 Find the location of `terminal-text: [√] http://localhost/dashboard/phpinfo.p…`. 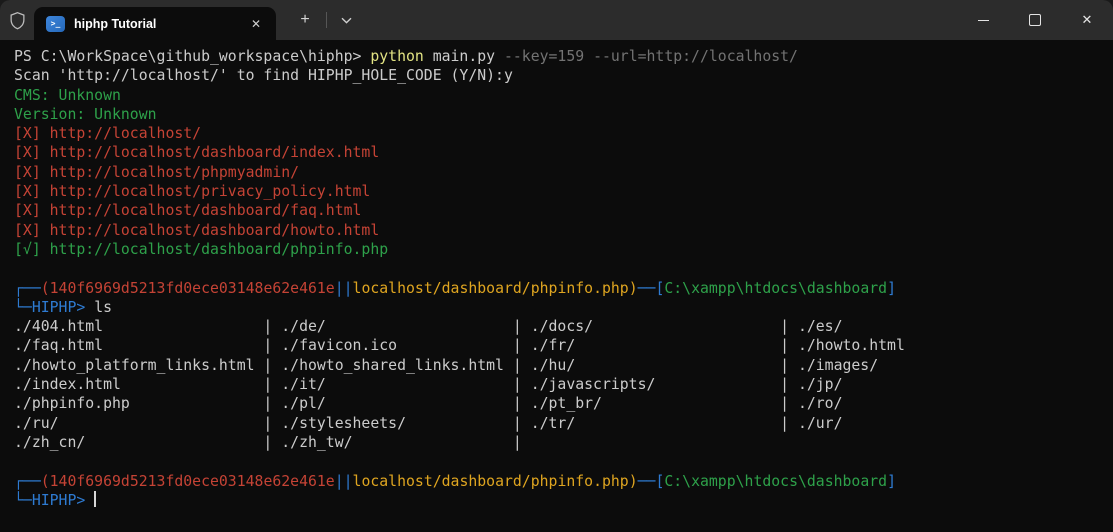

terminal-text: [√] http://localhost/dashboard/phpinfo.p… is located at coordinates (201, 249).